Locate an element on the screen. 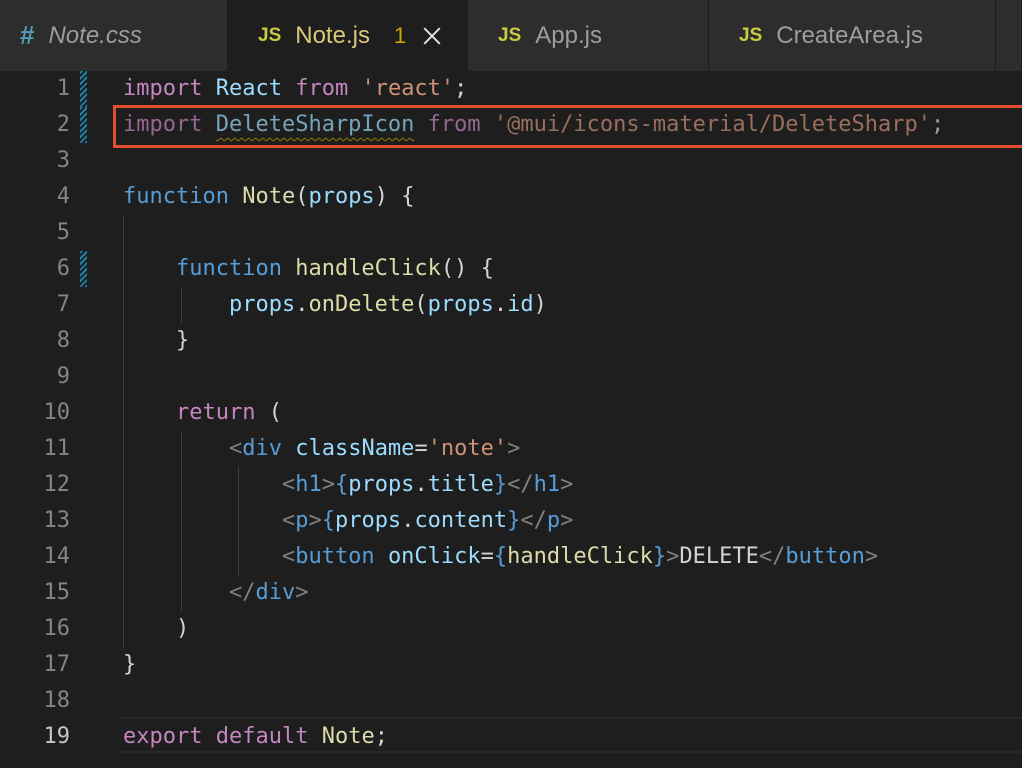  code-text: <div className='note'> is located at coordinates (321, 449).